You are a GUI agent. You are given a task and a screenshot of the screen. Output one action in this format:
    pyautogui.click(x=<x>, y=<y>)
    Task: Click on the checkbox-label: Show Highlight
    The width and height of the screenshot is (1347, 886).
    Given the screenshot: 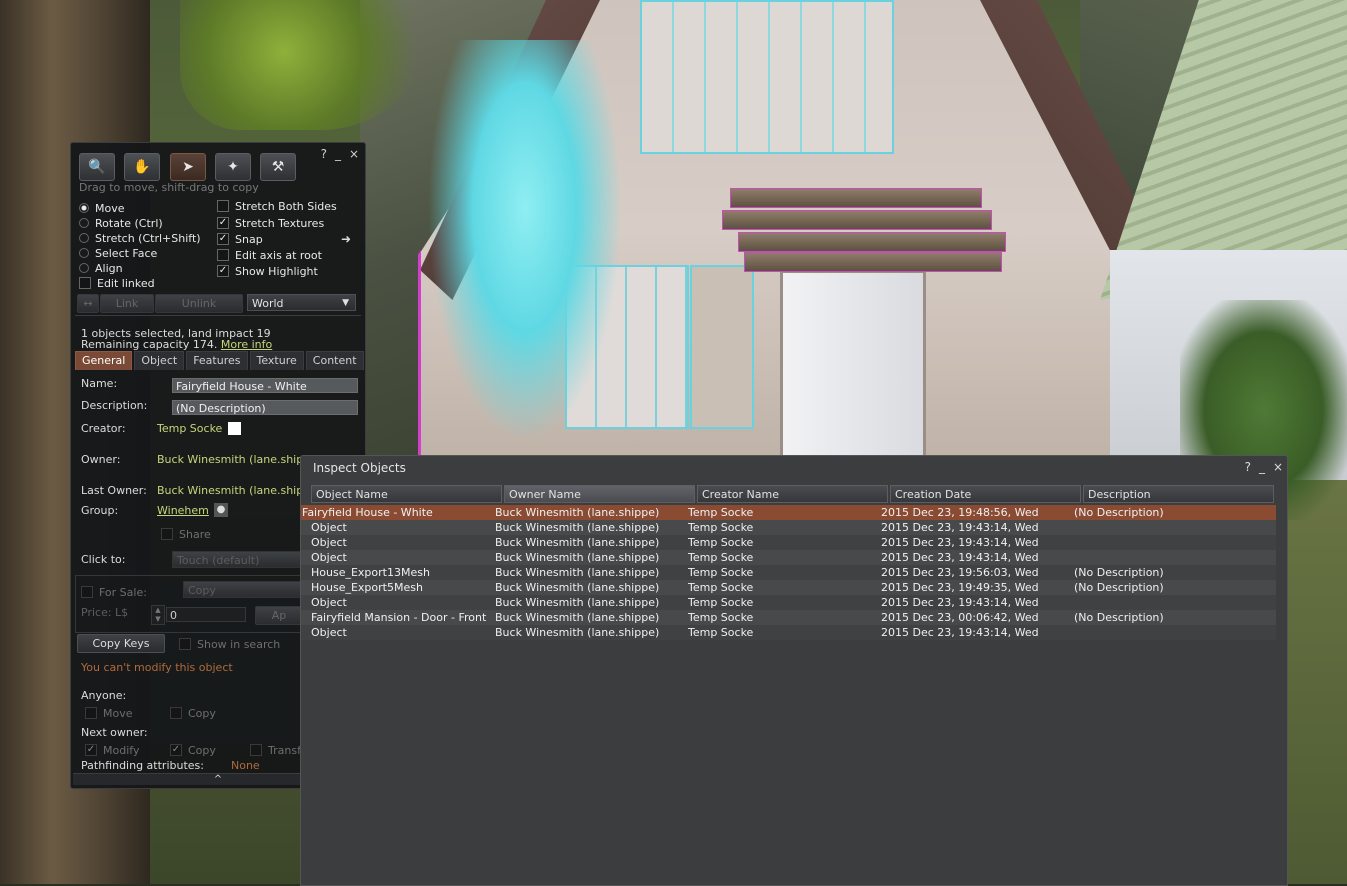 What is the action you would take?
    pyautogui.click(x=276, y=271)
    